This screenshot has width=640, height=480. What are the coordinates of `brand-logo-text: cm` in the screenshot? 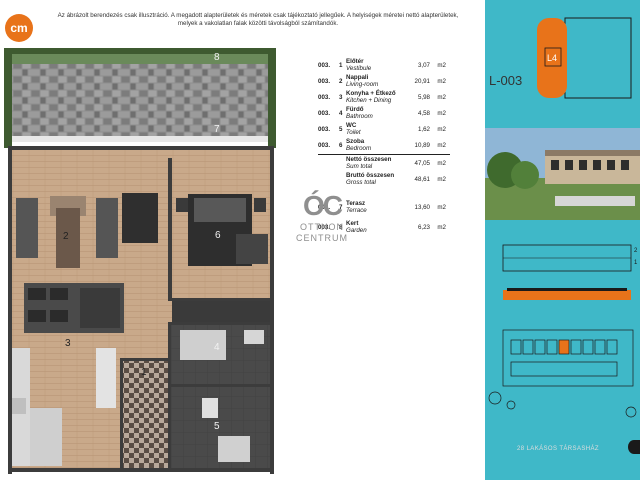 It's located at (19, 28).